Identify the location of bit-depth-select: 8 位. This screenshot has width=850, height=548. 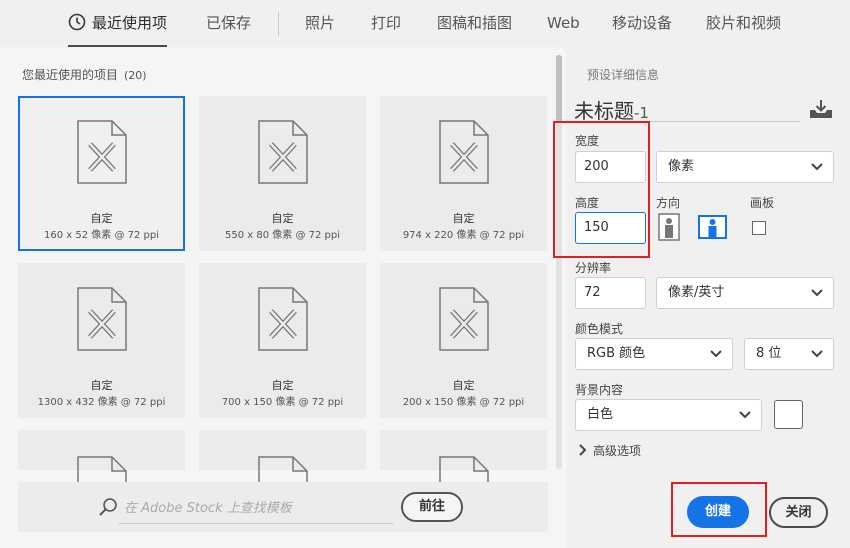
(789, 354).